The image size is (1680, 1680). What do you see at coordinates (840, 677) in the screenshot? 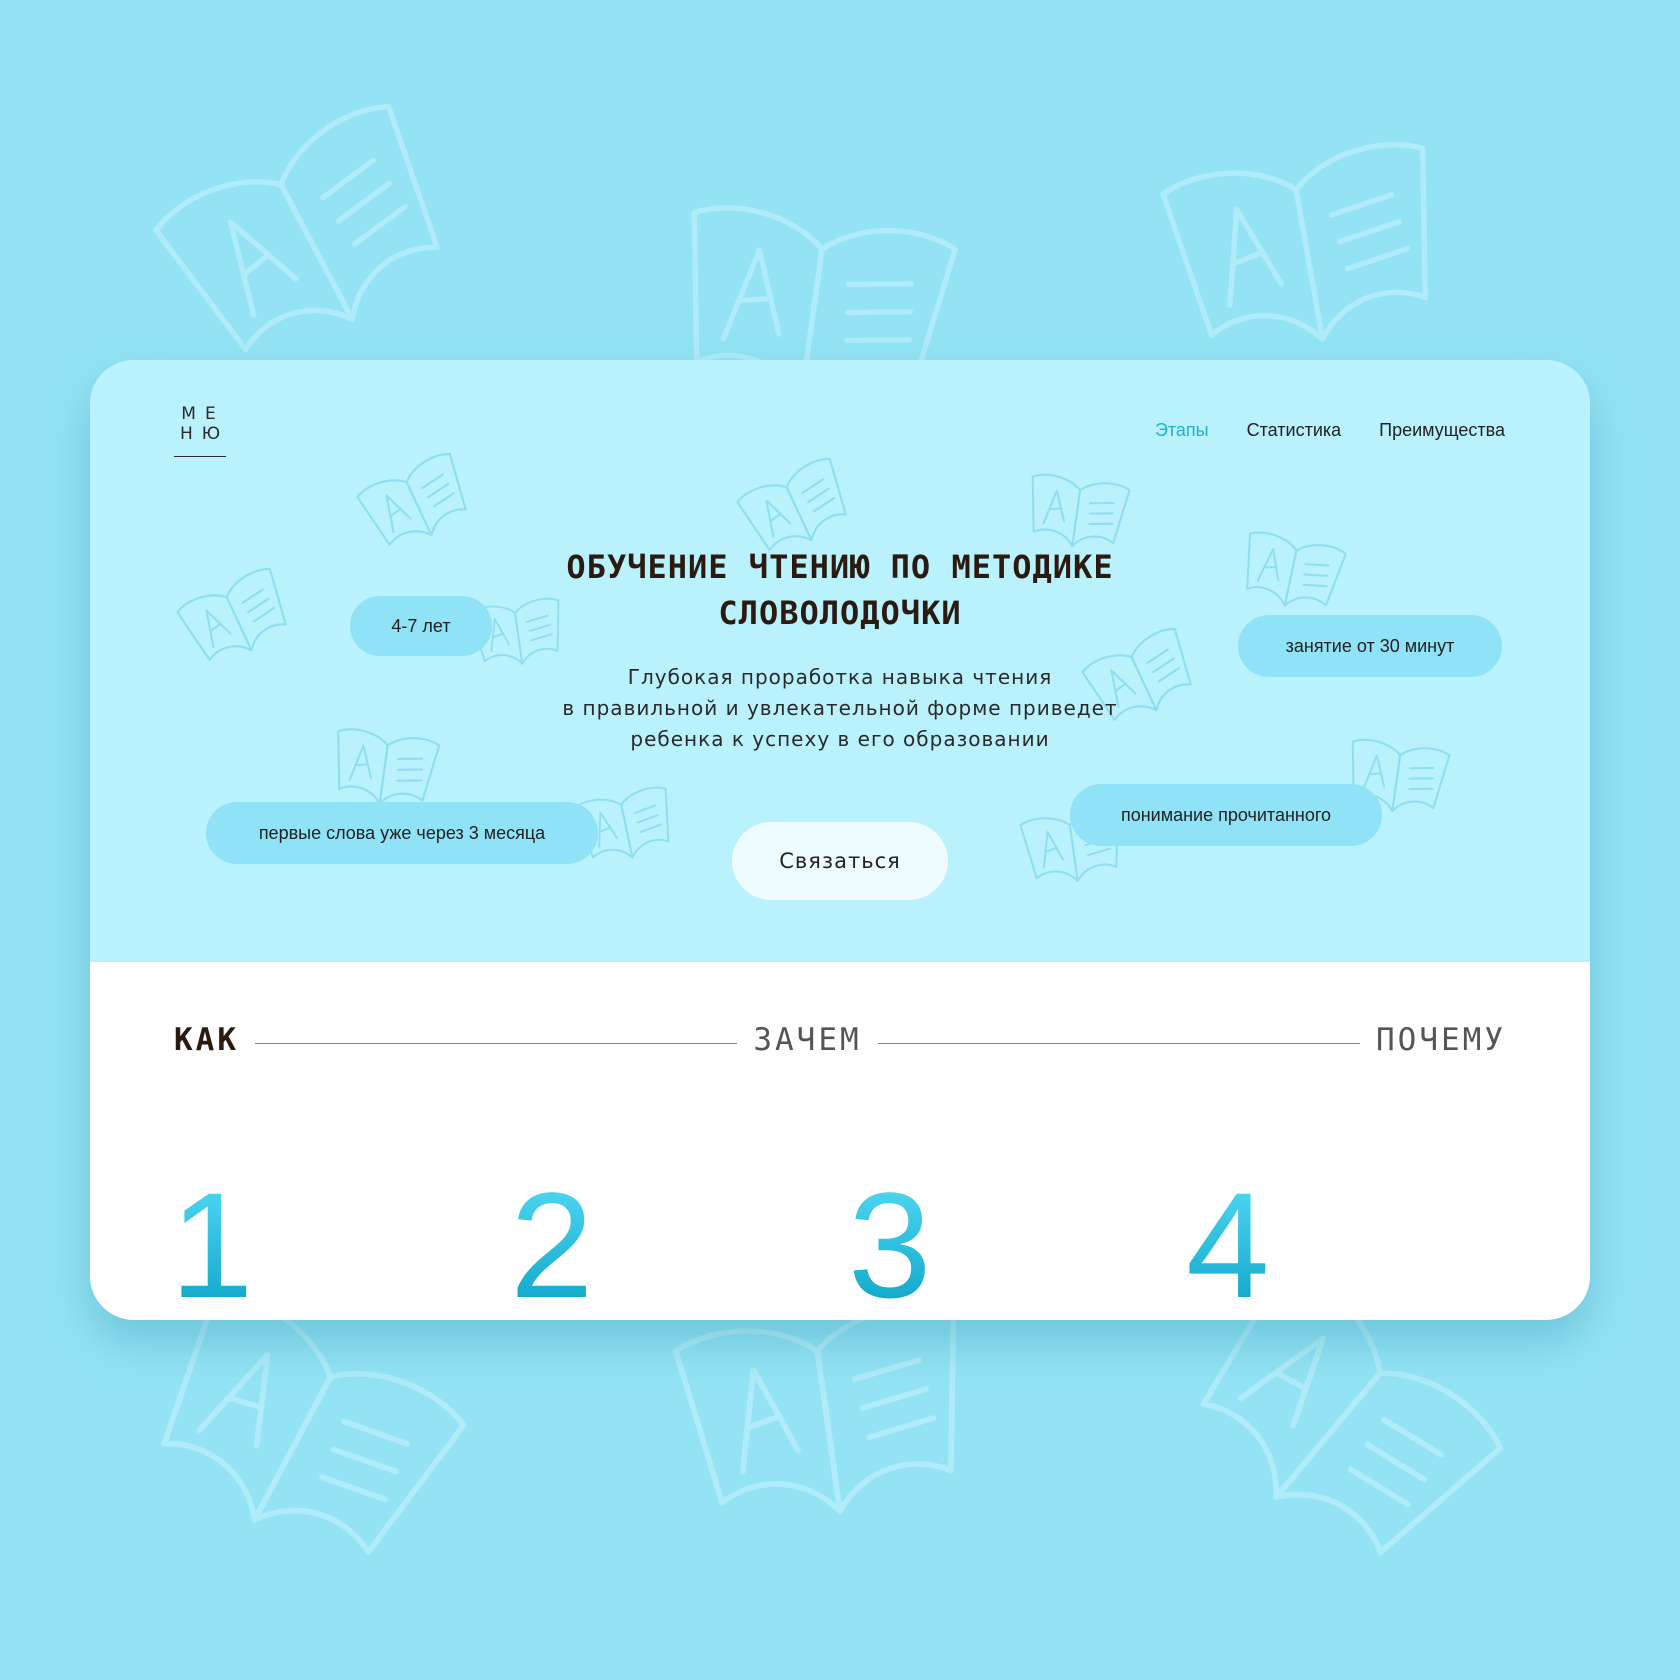
I see `hero-description-line: Глубокая проработка навыка чтения` at bounding box center [840, 677].